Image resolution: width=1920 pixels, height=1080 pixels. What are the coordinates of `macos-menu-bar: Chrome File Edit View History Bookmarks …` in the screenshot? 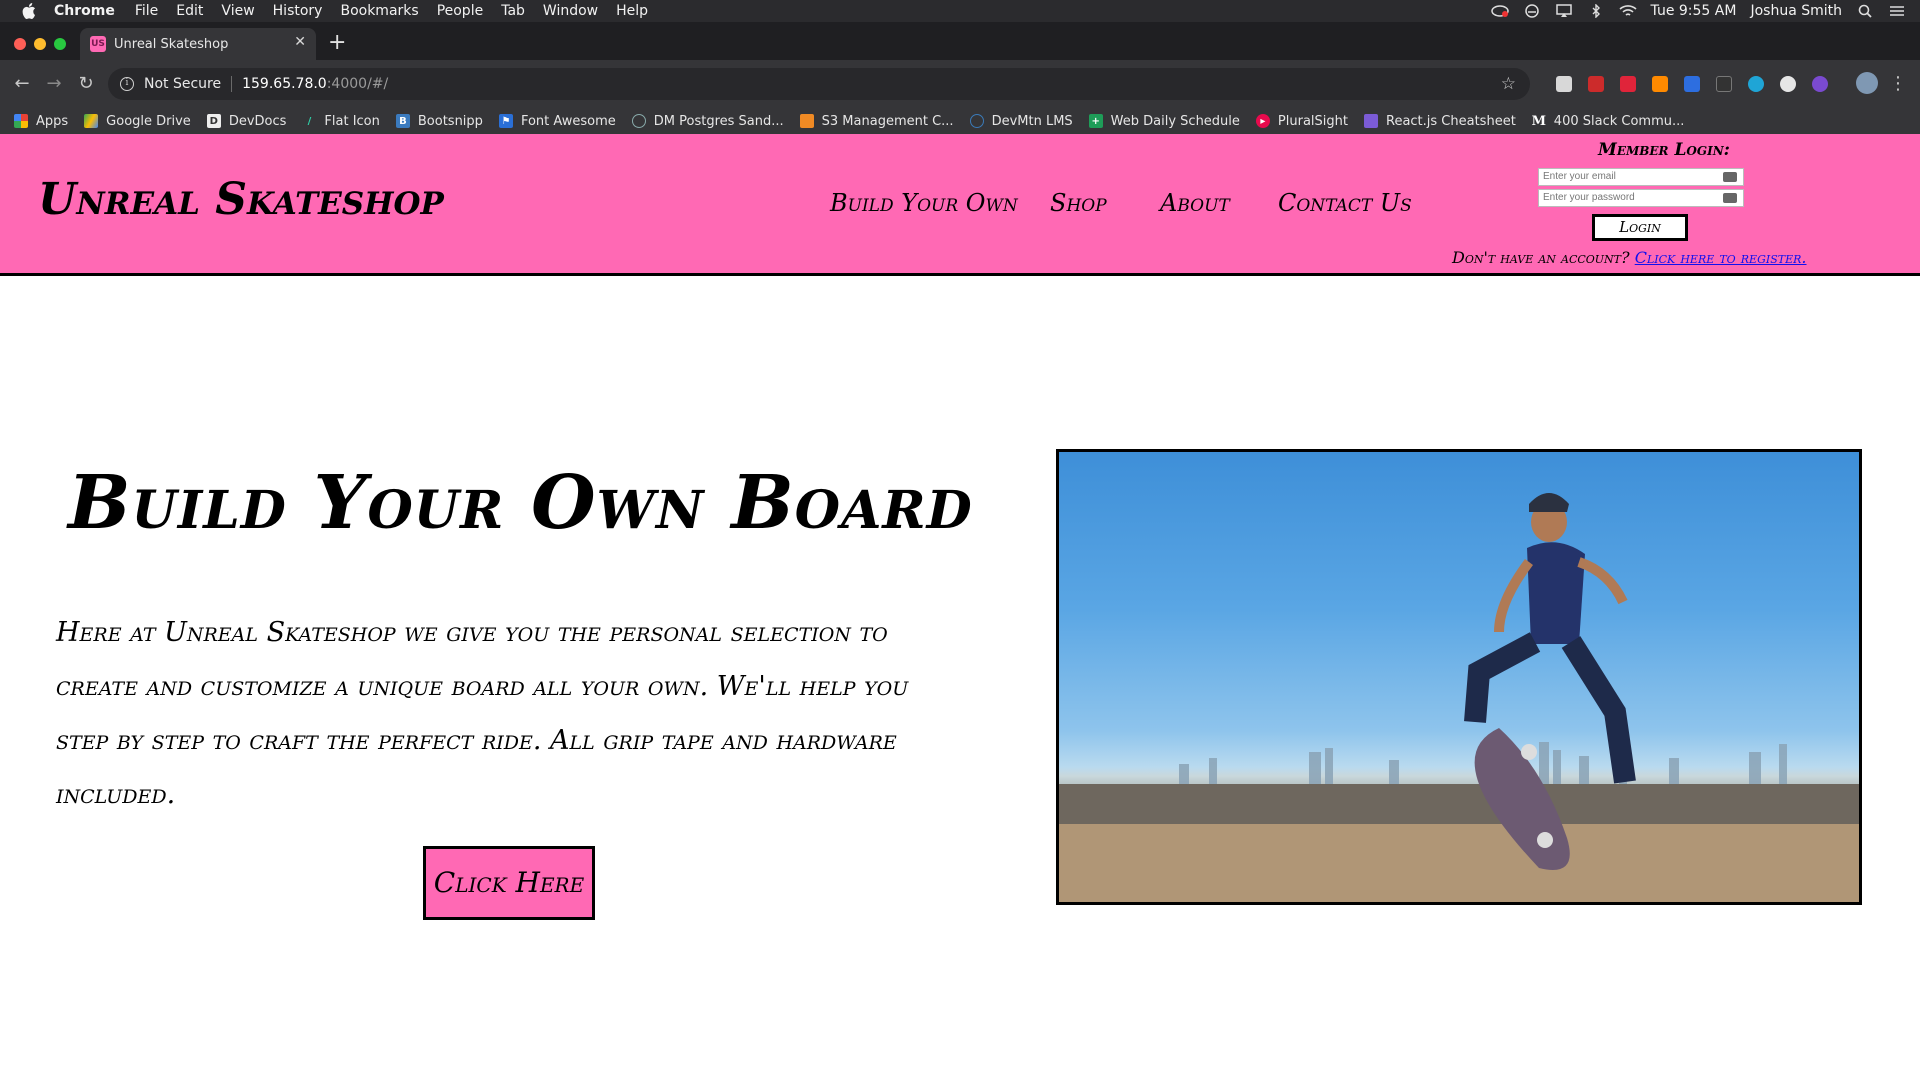 It's located at (960, 11).